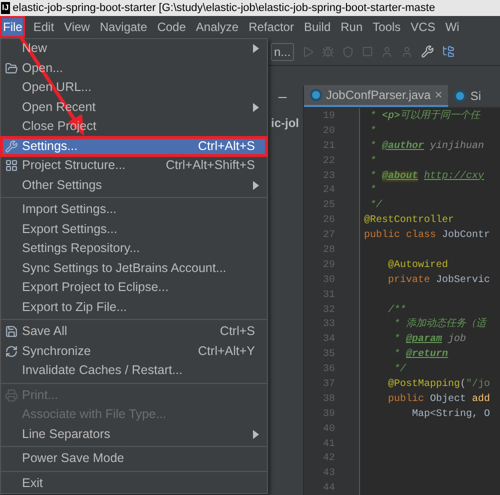 The height and width of the screenshot is (495, 500). What do you see at coordinates (440, 116) in the screenshot?
I see `code-token: 可以用于同一个任` at bounding box center [440, 116].